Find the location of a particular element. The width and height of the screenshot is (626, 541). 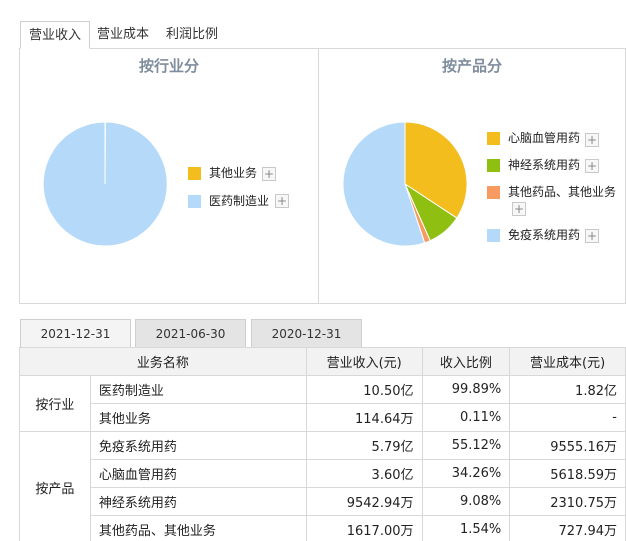

row-name: 医药制造业 is located at coordinates (198, 389).